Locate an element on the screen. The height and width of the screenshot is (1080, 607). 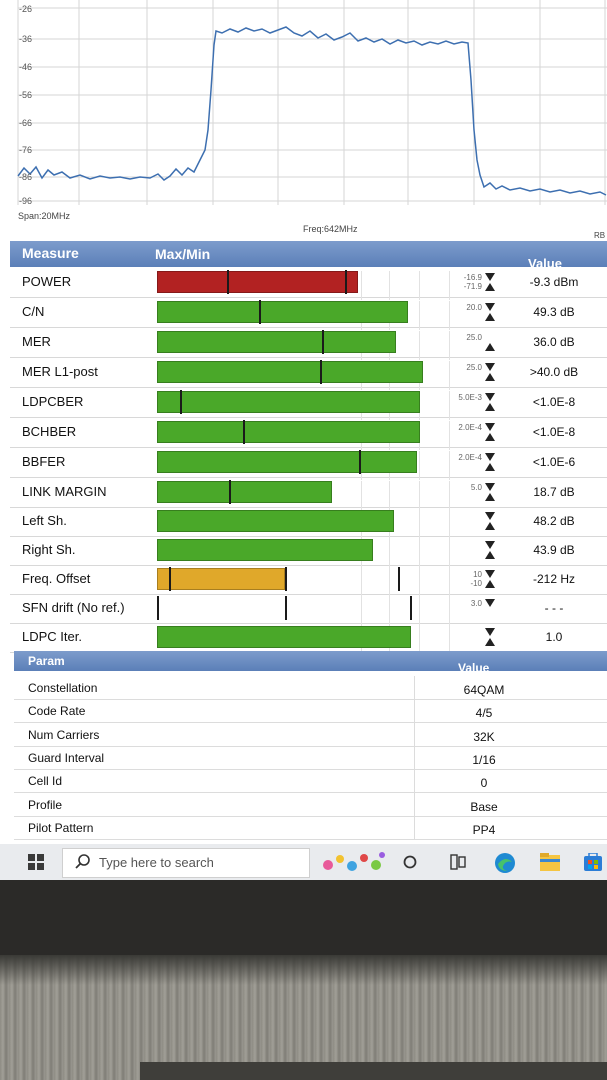
measure-value: >40.0 dB is located at coordinates (554, 372).